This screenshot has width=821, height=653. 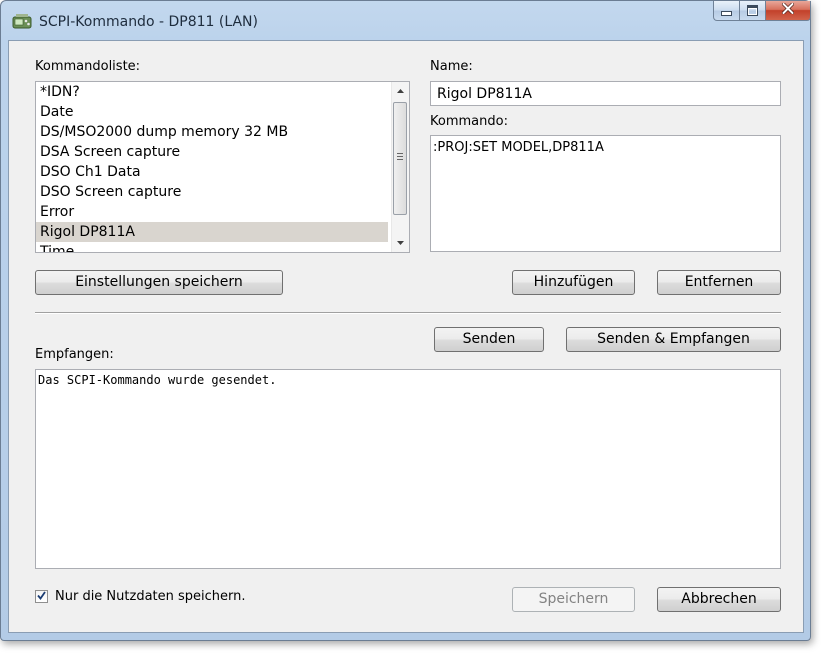 What do you see at coordinates (489, 339) in the screenshot?
I see `send-button: Senden` at bounding box center [489, 339].